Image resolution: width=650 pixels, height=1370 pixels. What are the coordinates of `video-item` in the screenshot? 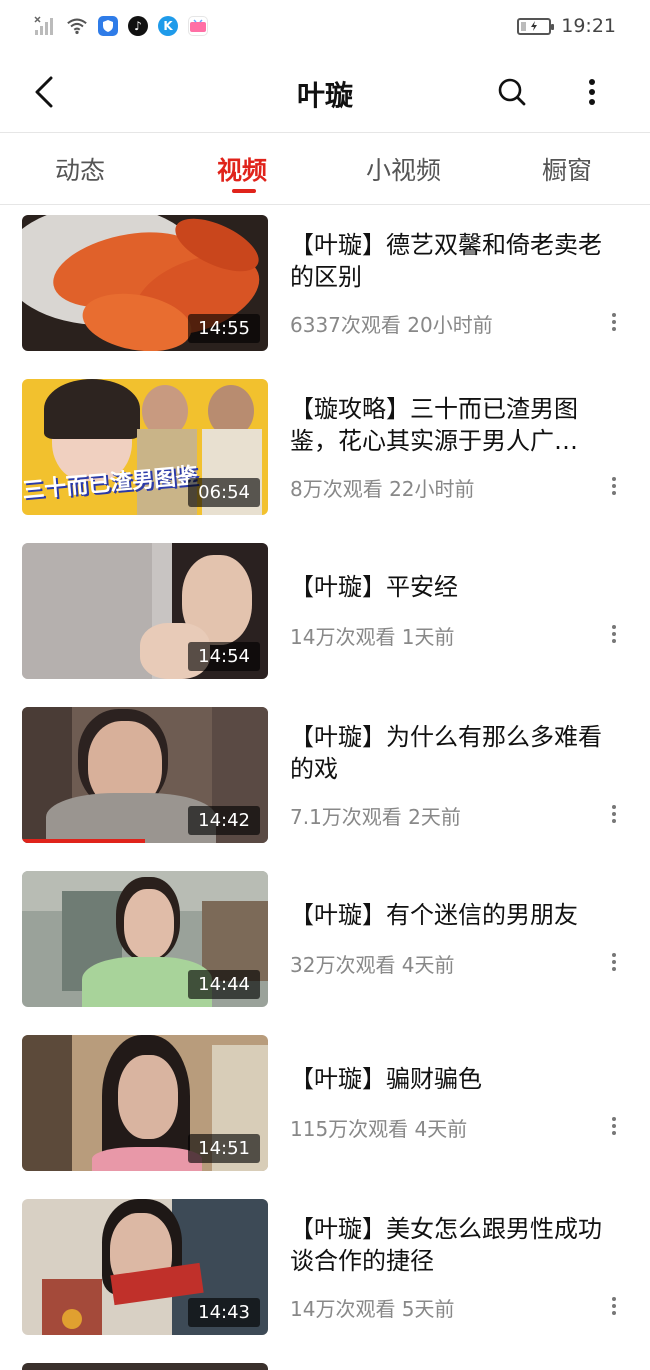 It's located at (325, 1361).